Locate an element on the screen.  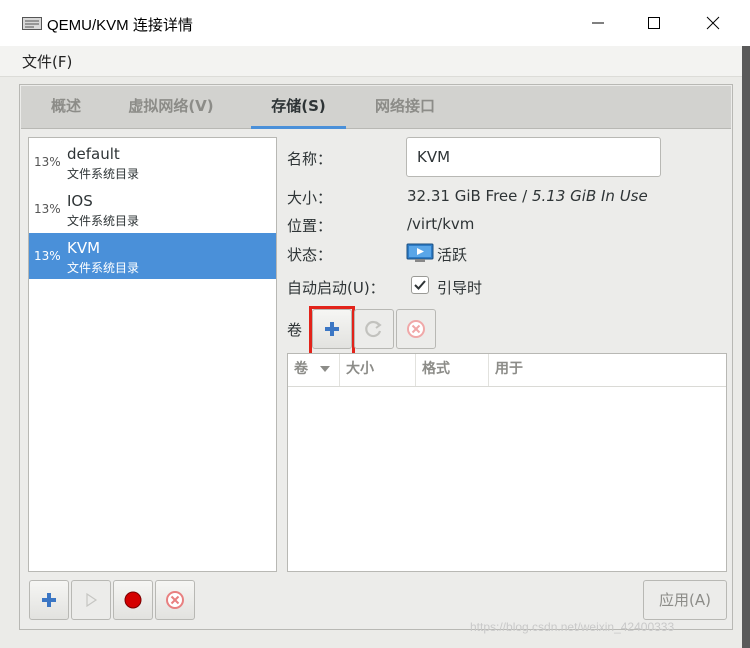
close-icon is located at coordinates (713, 23).